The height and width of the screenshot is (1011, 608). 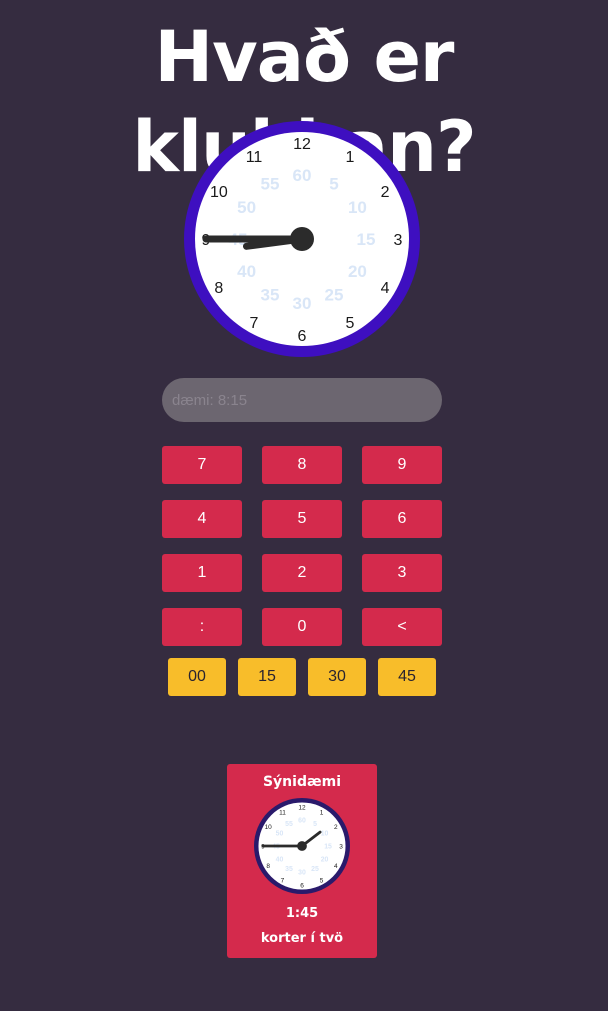 What do you see at coordinates (407, 677) in the screenshot?
I see `minutes-45-button: 45` at bounding box center [407, 677].